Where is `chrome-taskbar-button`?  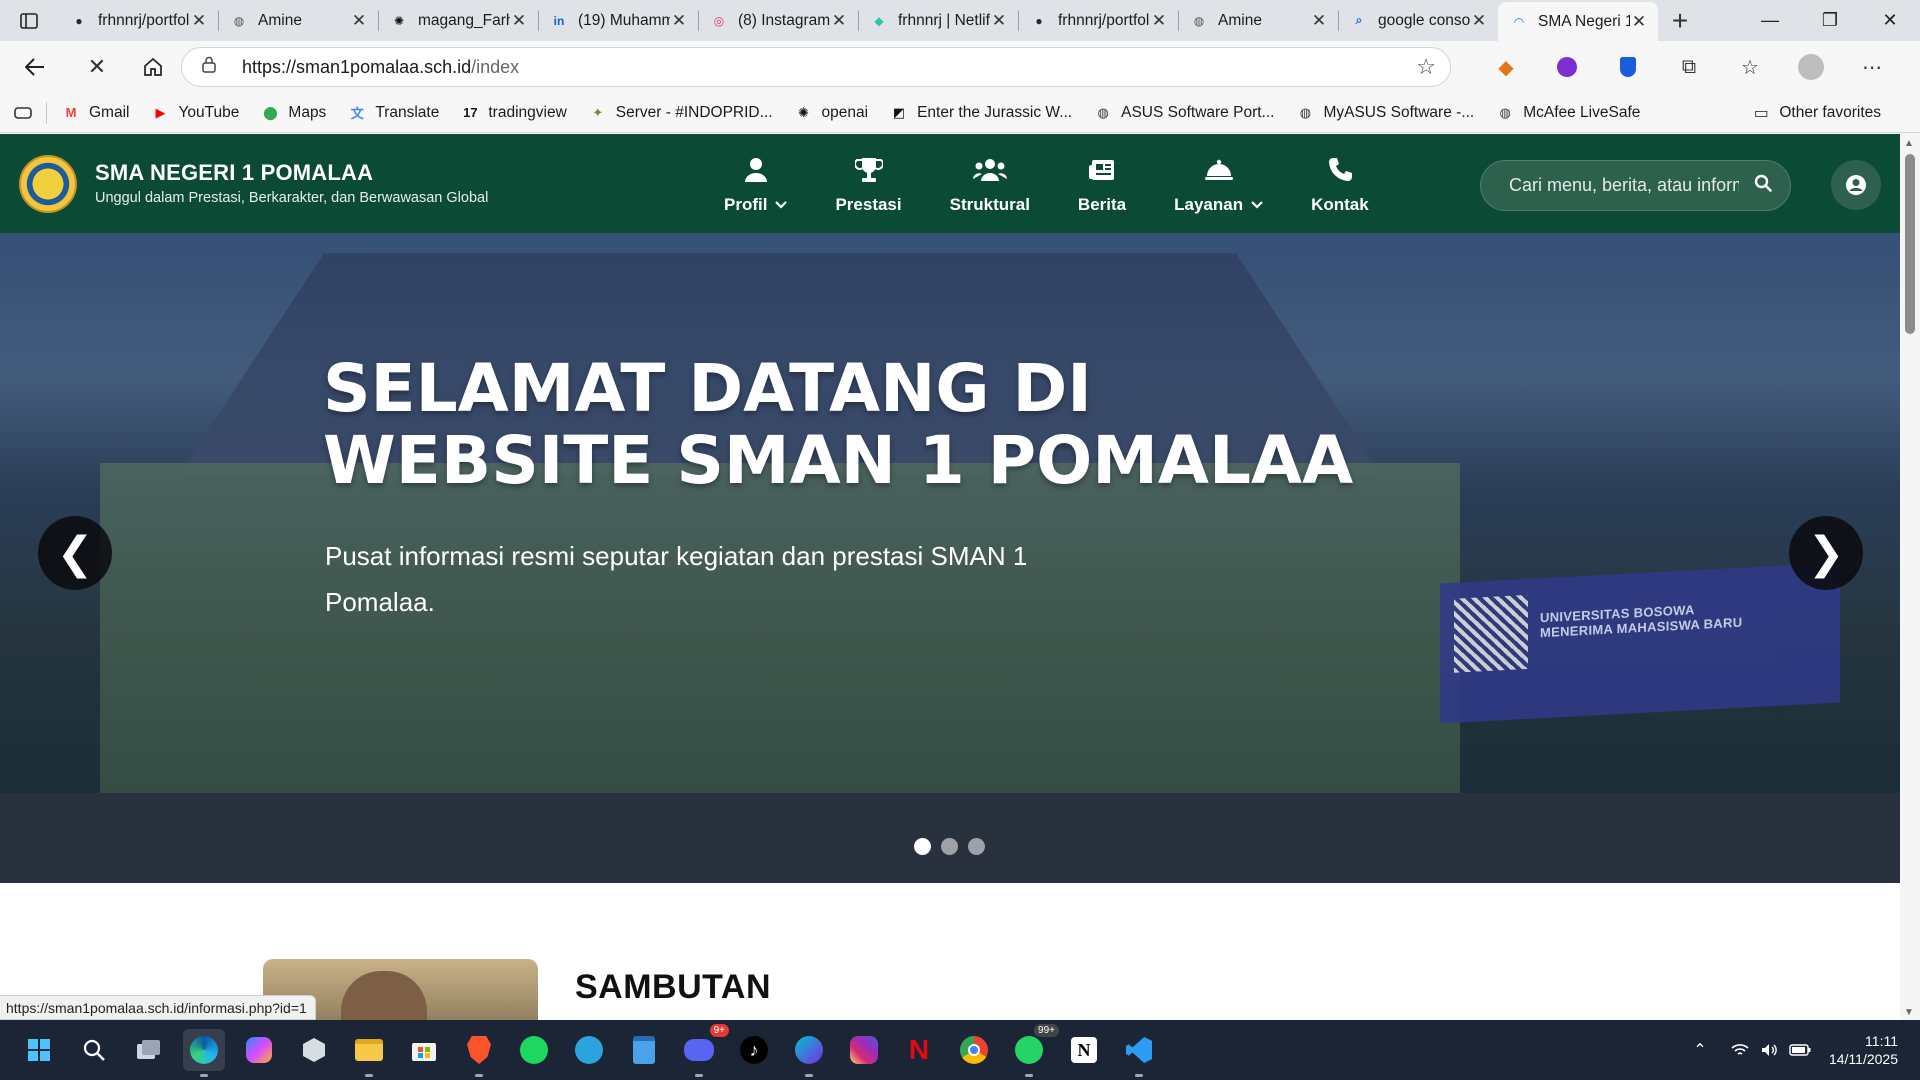
chrome-taskbar-button is located at coordinates (974, 1050).